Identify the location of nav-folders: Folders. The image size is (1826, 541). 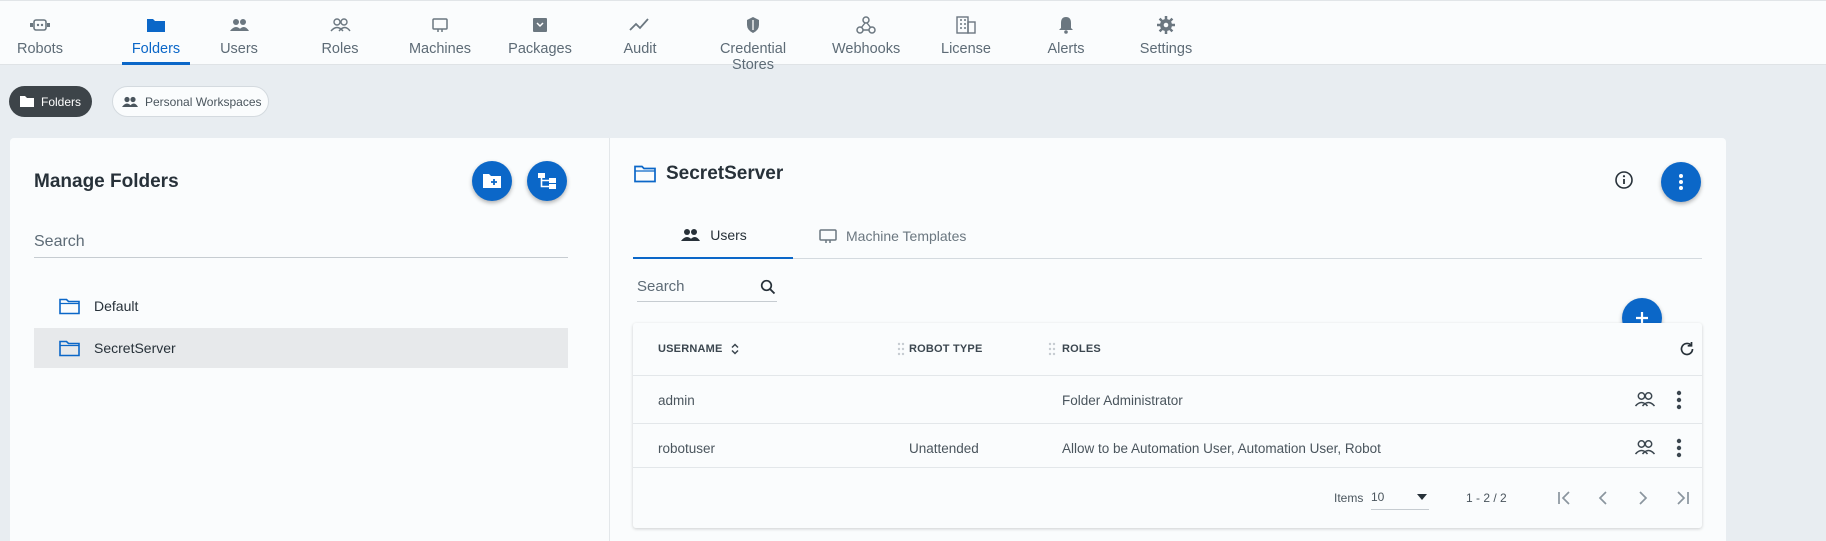
(156, 40).